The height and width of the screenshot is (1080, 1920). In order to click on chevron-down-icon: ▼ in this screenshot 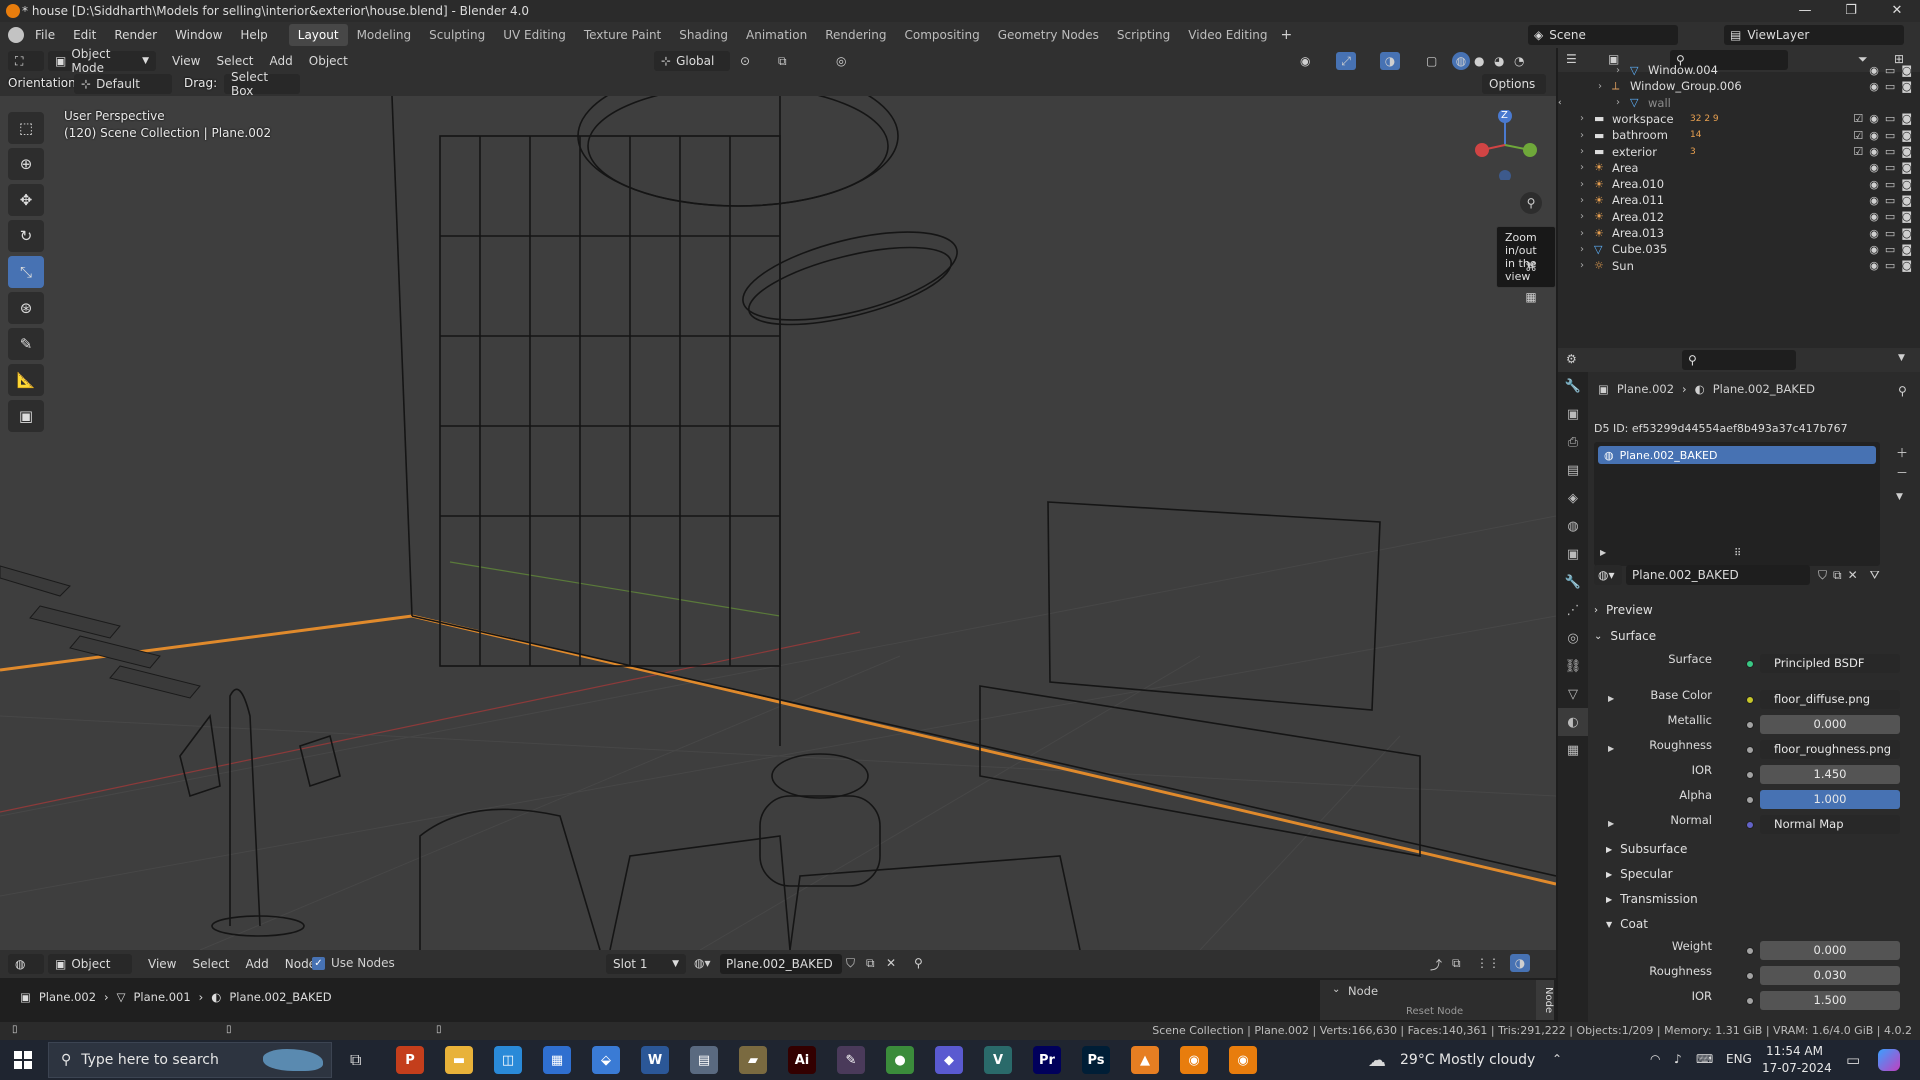, I will do `click(1901, 358)`.